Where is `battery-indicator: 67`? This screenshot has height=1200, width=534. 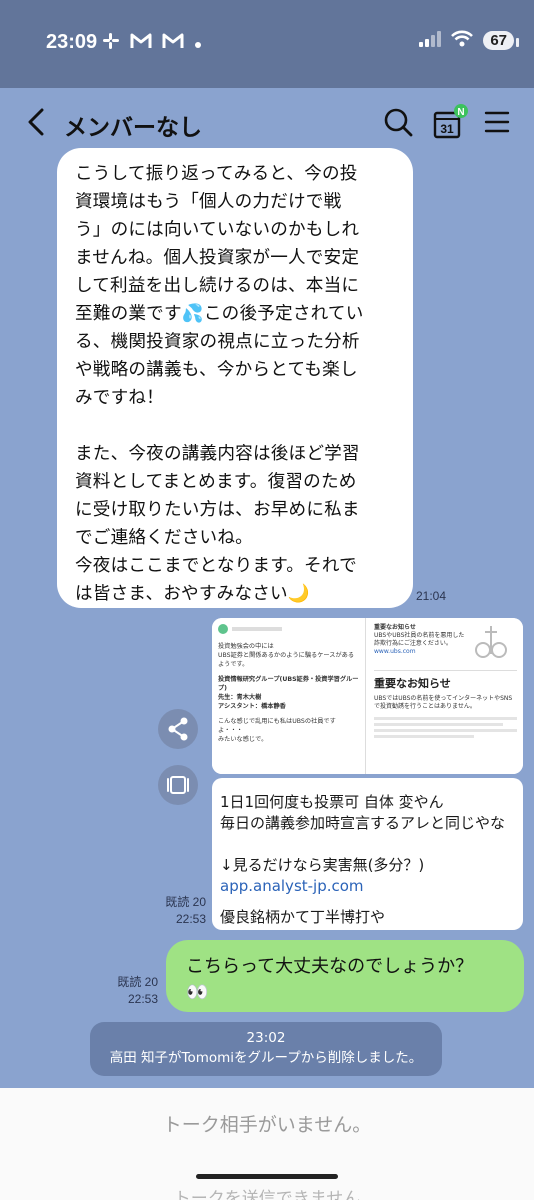
battery-indicator: 67 is located at coordinates (501, 40).